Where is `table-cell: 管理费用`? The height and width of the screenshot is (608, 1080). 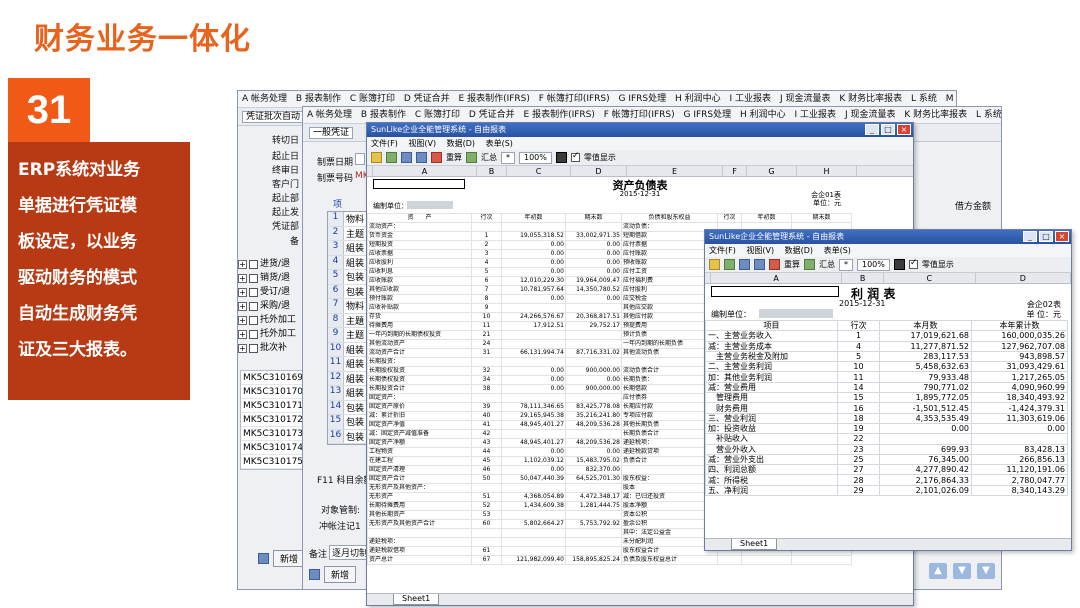 table-cell: 管理费用 is located at coordinates (771, 398).